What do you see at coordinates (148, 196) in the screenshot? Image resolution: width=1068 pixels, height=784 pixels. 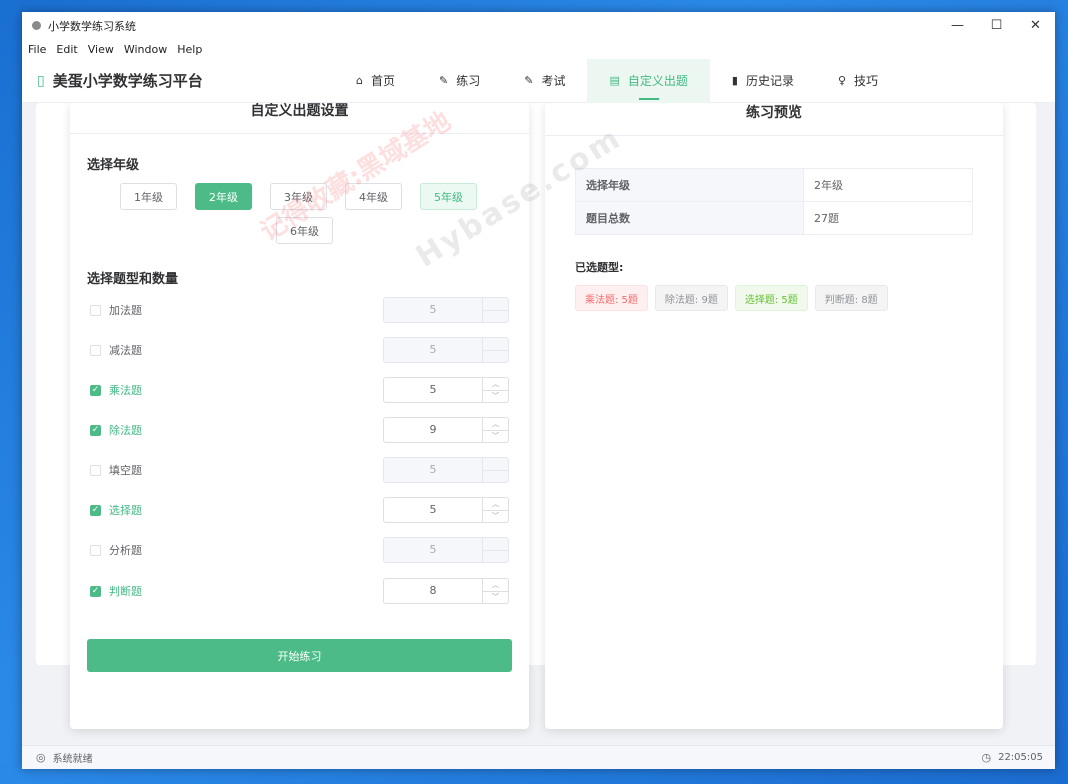 I see `grade-1-button: 1年级` at bounding box center [148, 196].